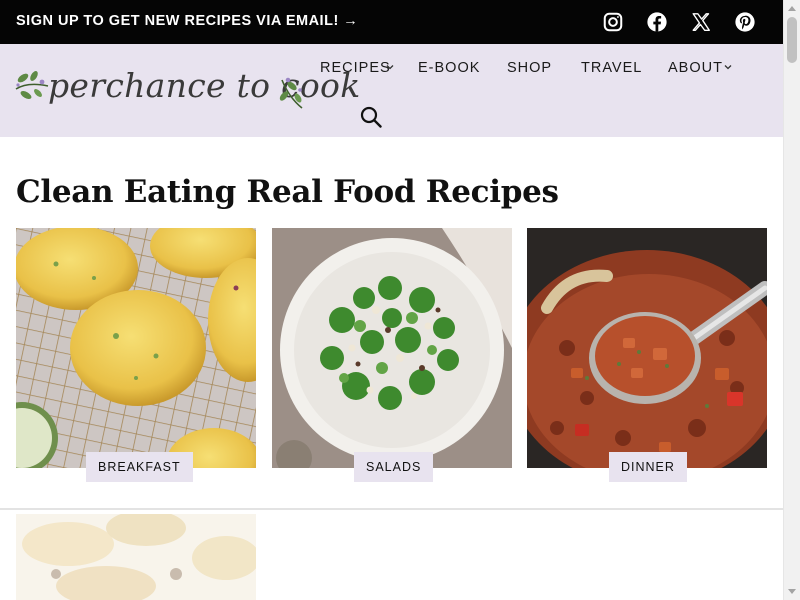  What do you see at coordinates (791, 300) in the screenshot?
I see `scrollbar` at bounding box center [791, 300].